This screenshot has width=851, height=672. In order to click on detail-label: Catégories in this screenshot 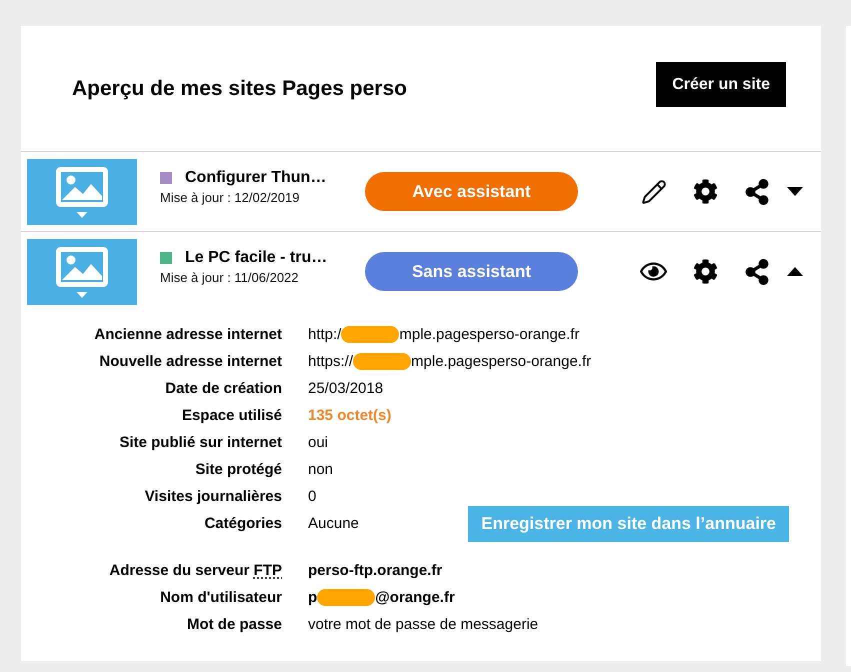, I will do `click(243, 523)`.